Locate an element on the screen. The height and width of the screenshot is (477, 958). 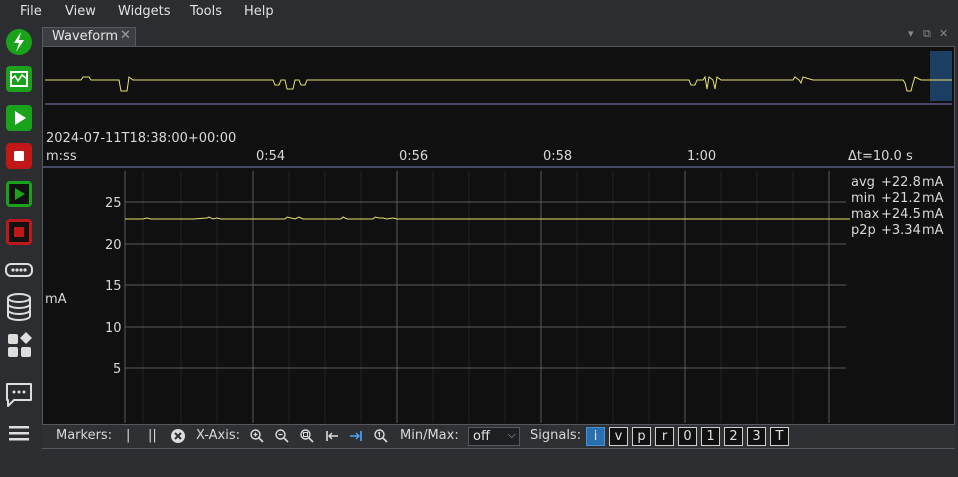
menu-icon is located at coordinates (19, 433).